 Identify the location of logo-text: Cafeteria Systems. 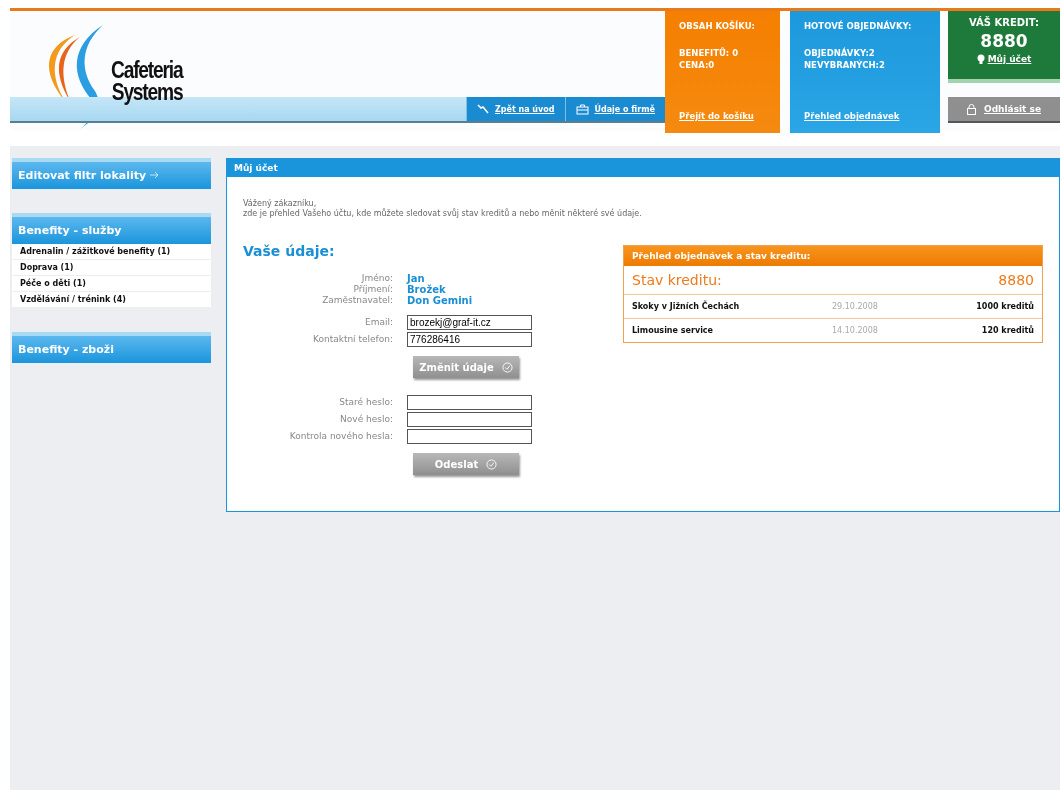
(147, 81).